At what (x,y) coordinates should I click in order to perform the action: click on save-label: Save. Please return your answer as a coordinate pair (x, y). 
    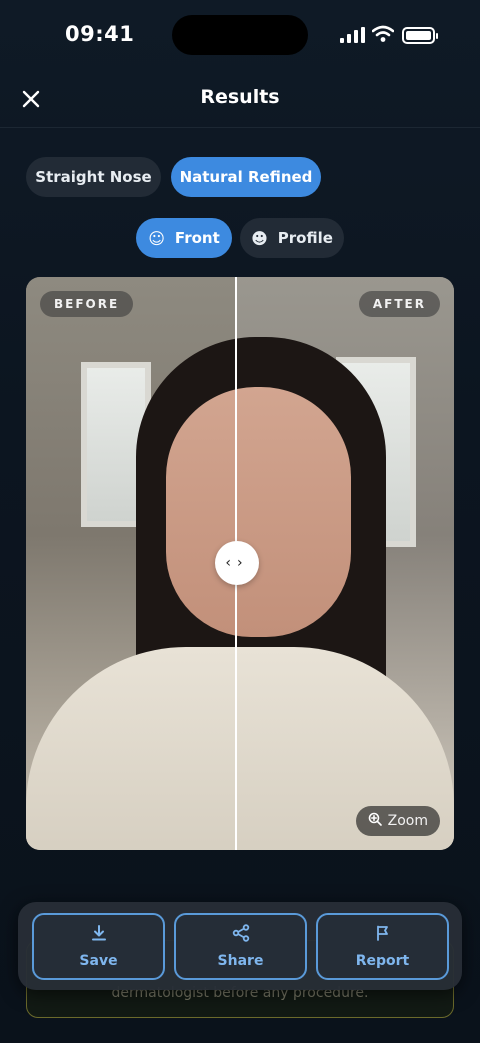
    Looking at the image, I should click on (98, 961).